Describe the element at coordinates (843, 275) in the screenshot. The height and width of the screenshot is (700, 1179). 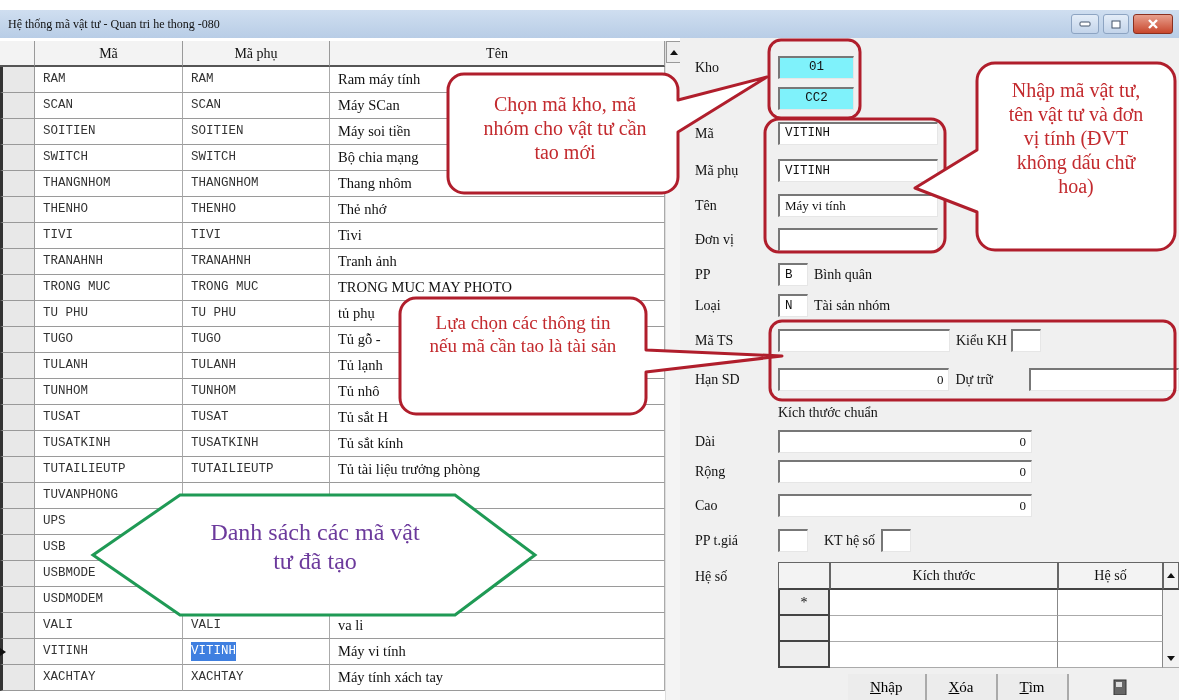
I see `field-description: Bình quân` at that location.